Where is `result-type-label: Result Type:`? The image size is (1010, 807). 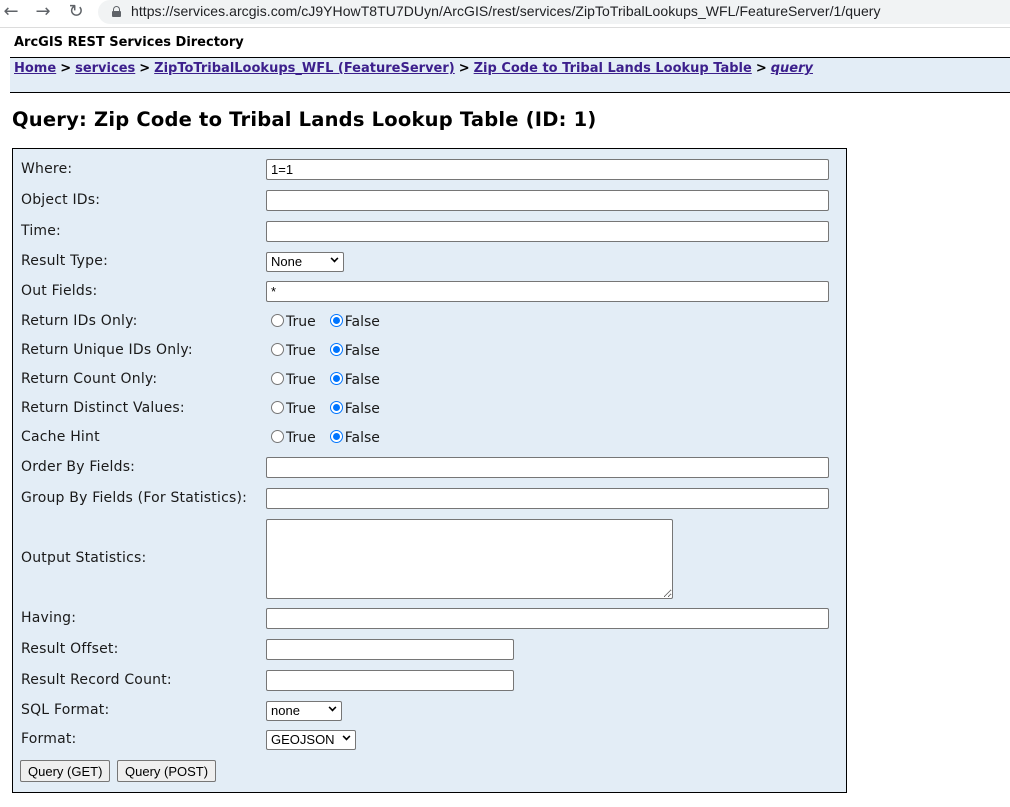 result-type-label: Result Type: is located at coordinates (64, 261).